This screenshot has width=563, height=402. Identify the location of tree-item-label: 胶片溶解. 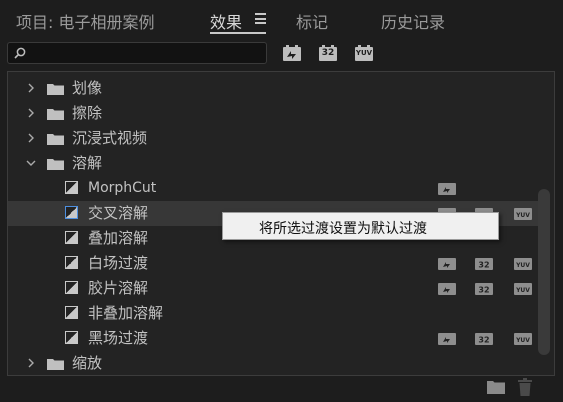
(118, 288).